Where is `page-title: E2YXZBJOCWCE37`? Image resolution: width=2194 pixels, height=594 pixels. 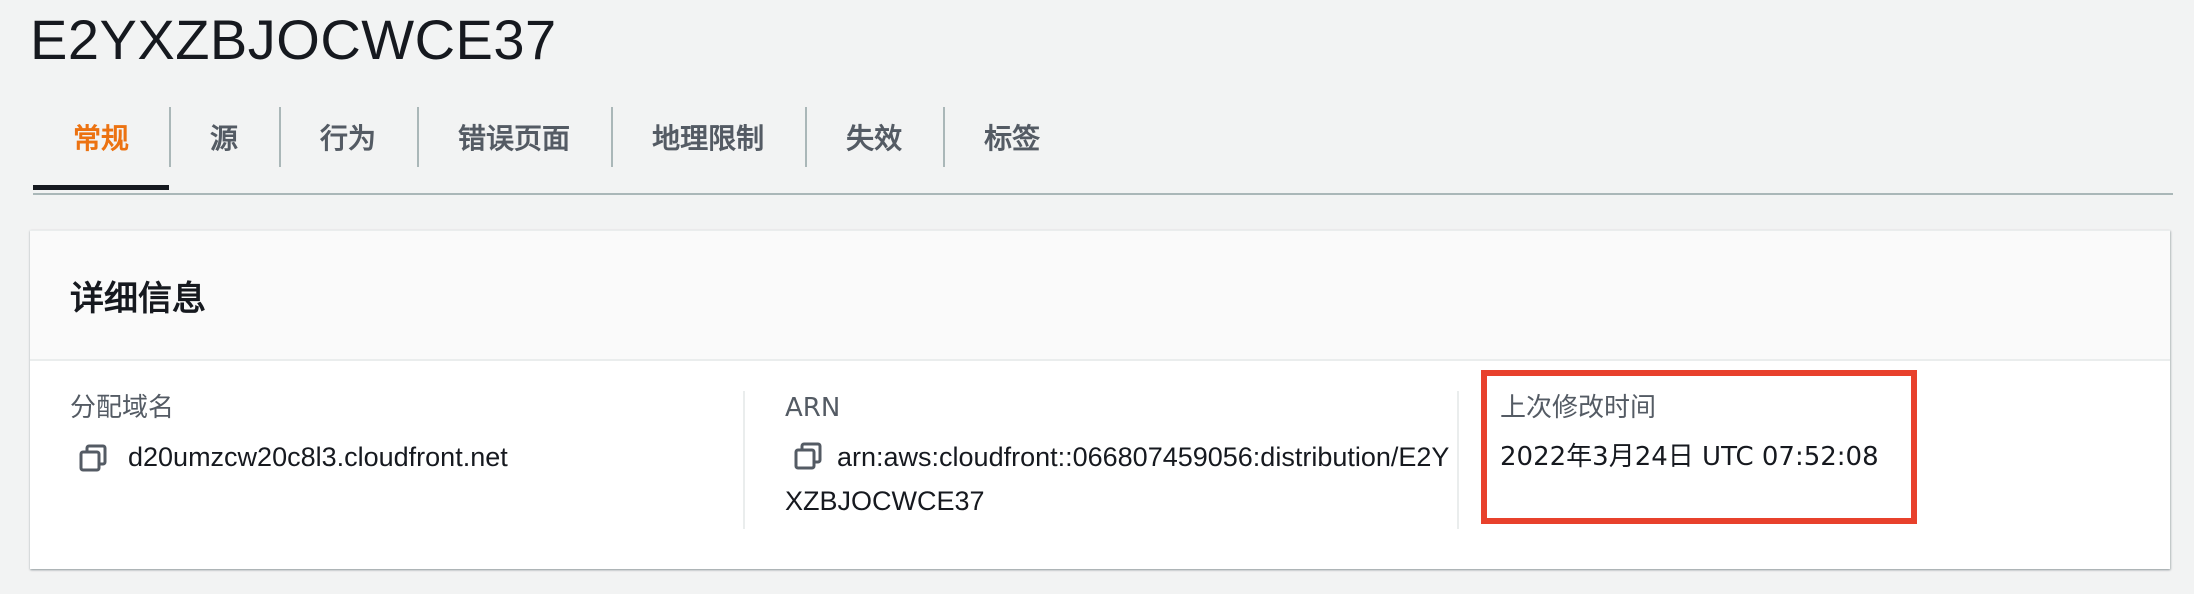
page-title: E2YXZBJOCWCE37 is located at coordinates (293, 39).